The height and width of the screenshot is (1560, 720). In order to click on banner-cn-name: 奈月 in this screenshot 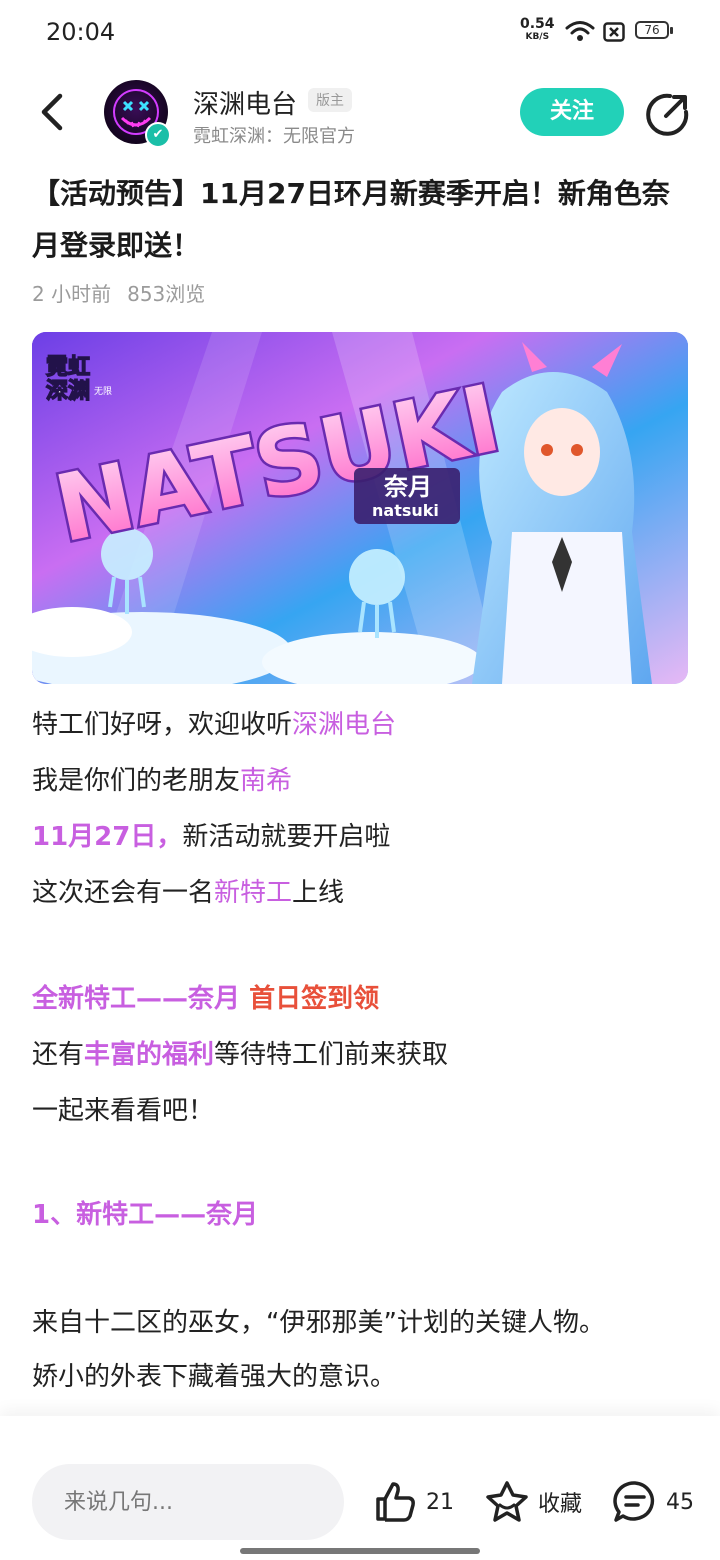, I will do `click(407, 487)`.